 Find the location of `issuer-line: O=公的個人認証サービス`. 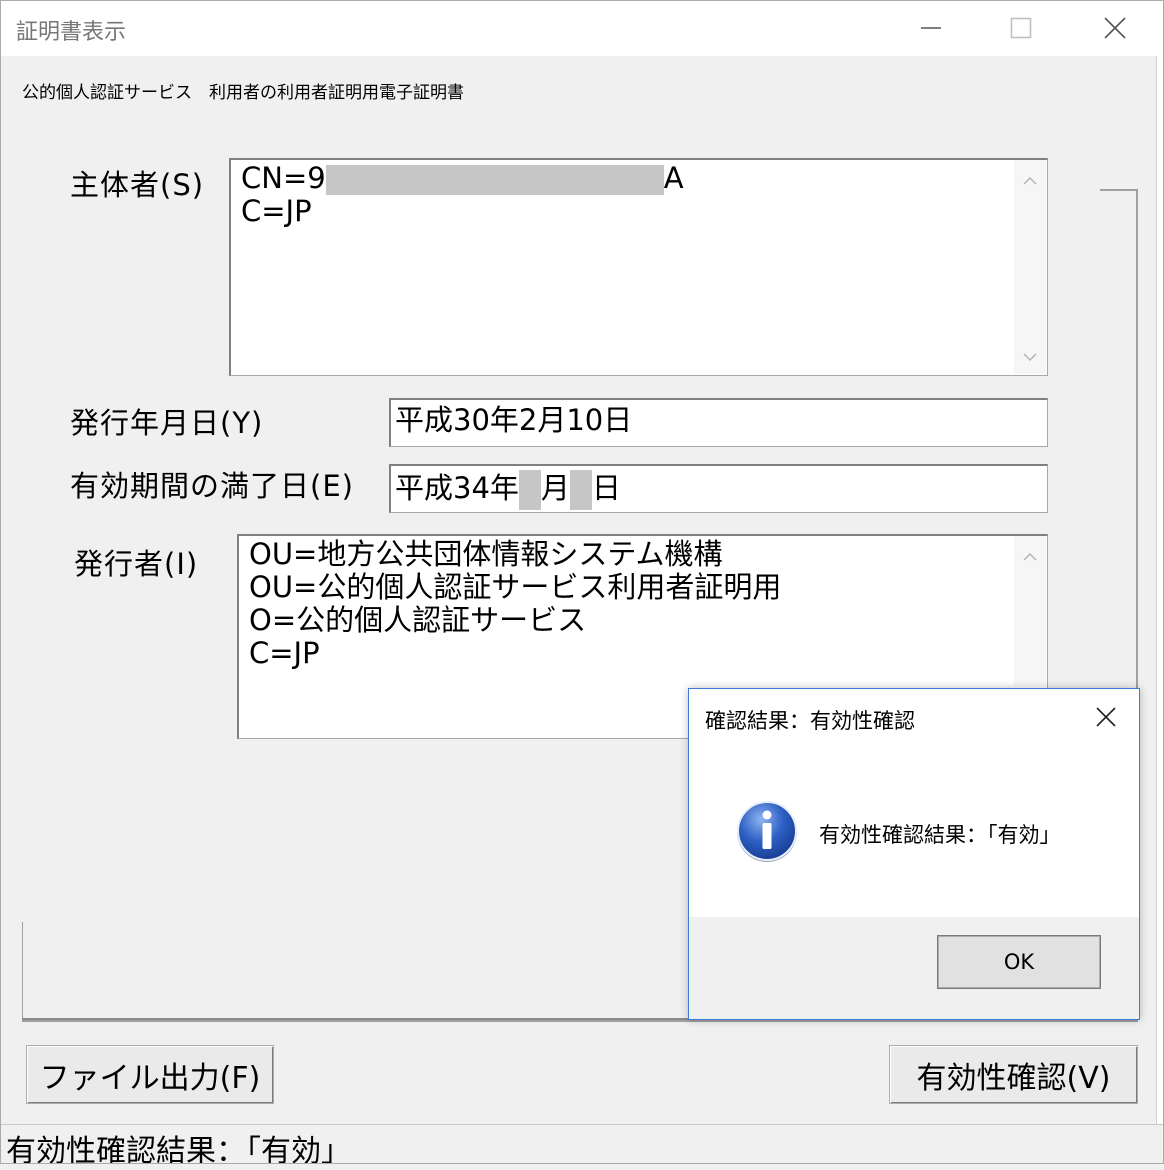

issuer-line: O=公的個人認証サービス is located at coordinates (418, 620).